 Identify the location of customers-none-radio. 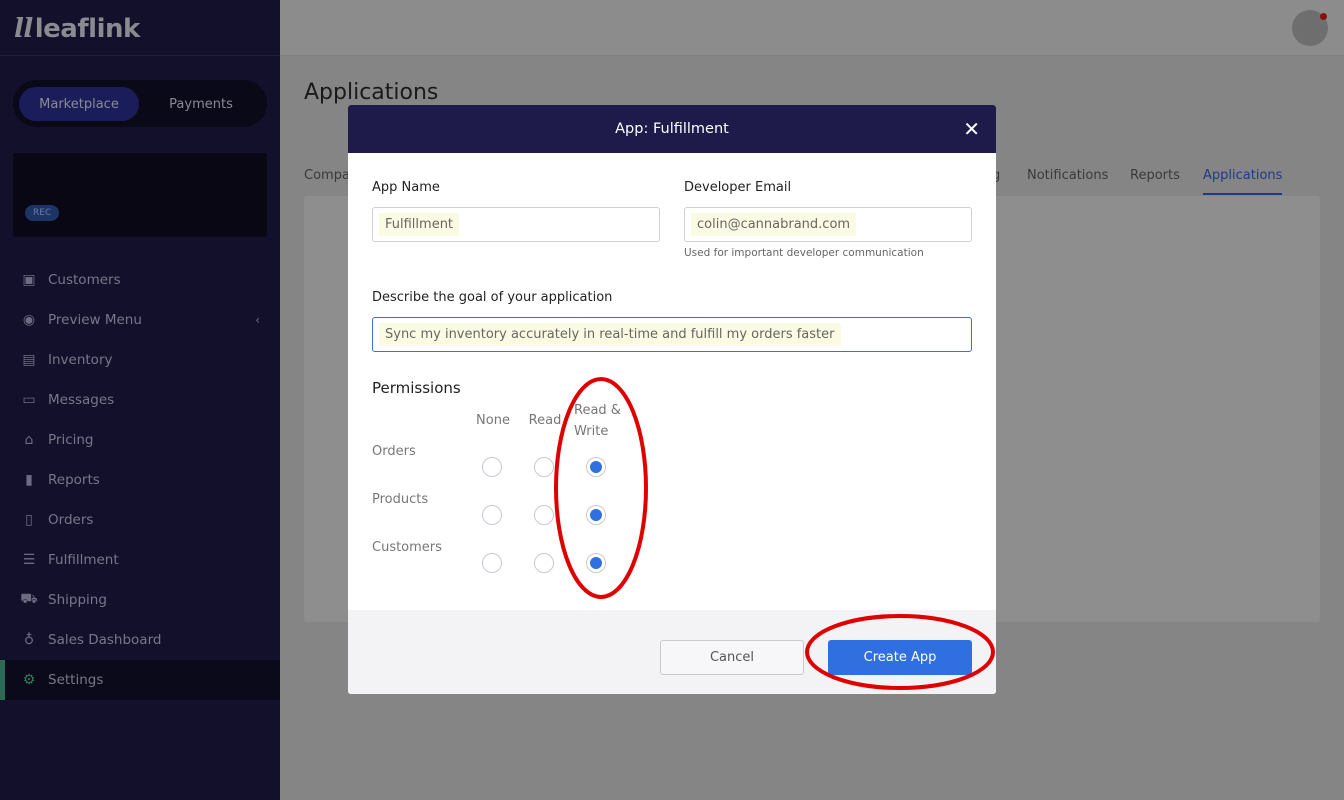
(492, 563).